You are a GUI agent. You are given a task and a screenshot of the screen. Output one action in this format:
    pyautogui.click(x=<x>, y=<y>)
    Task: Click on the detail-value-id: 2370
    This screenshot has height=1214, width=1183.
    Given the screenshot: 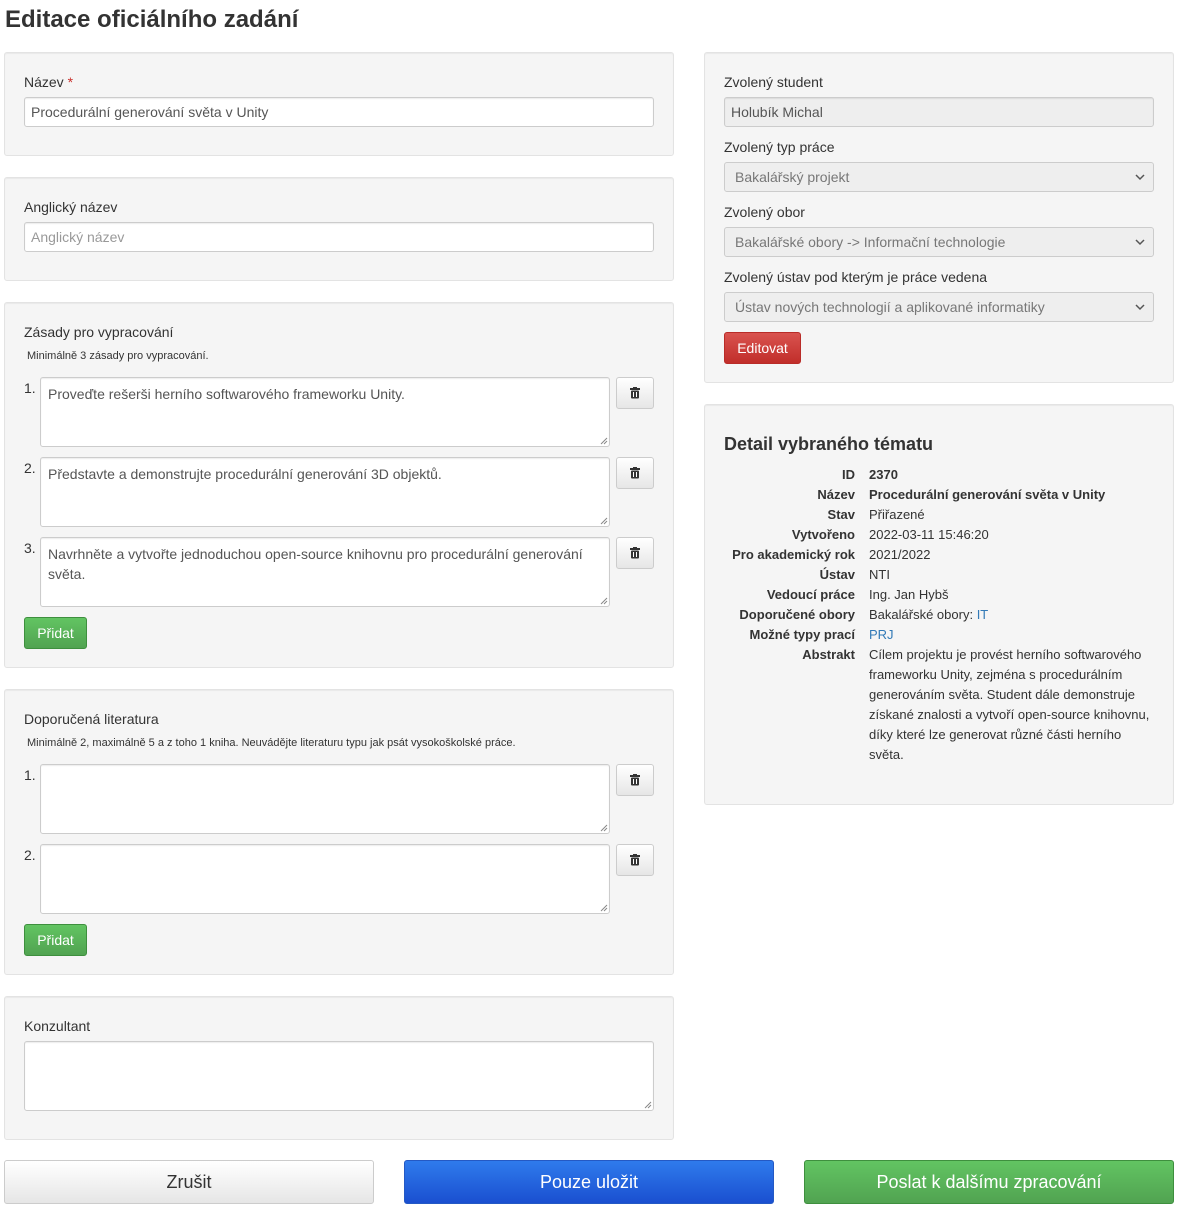 What is the action you would take?
    pyautogui.click(x=883, y=474)
    